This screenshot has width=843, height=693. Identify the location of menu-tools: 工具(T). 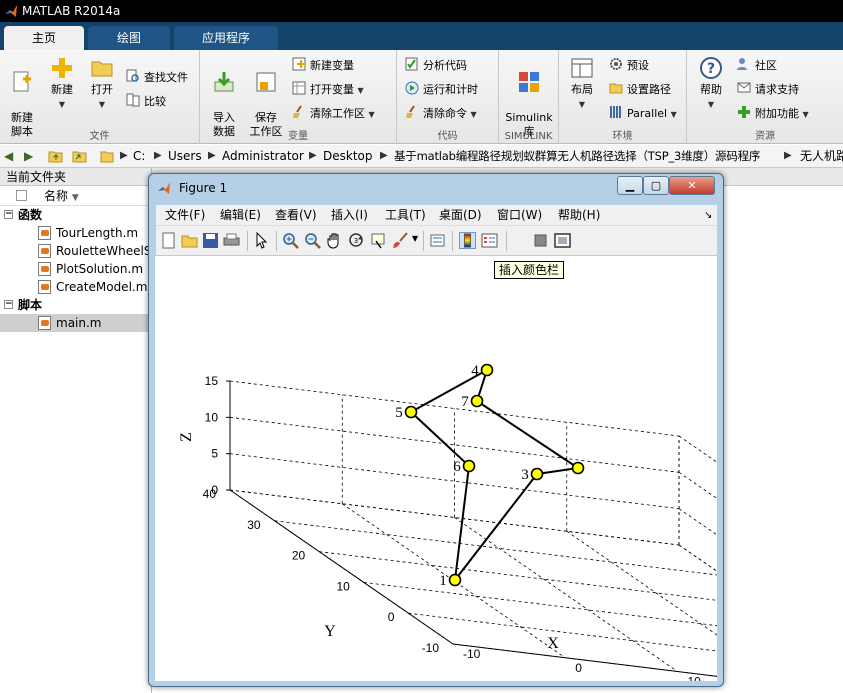
(405, 215).